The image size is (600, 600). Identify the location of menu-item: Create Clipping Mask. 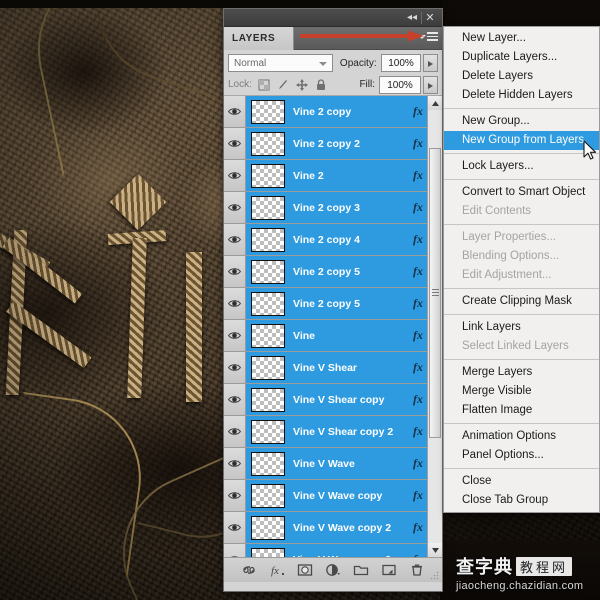
(521, 301).